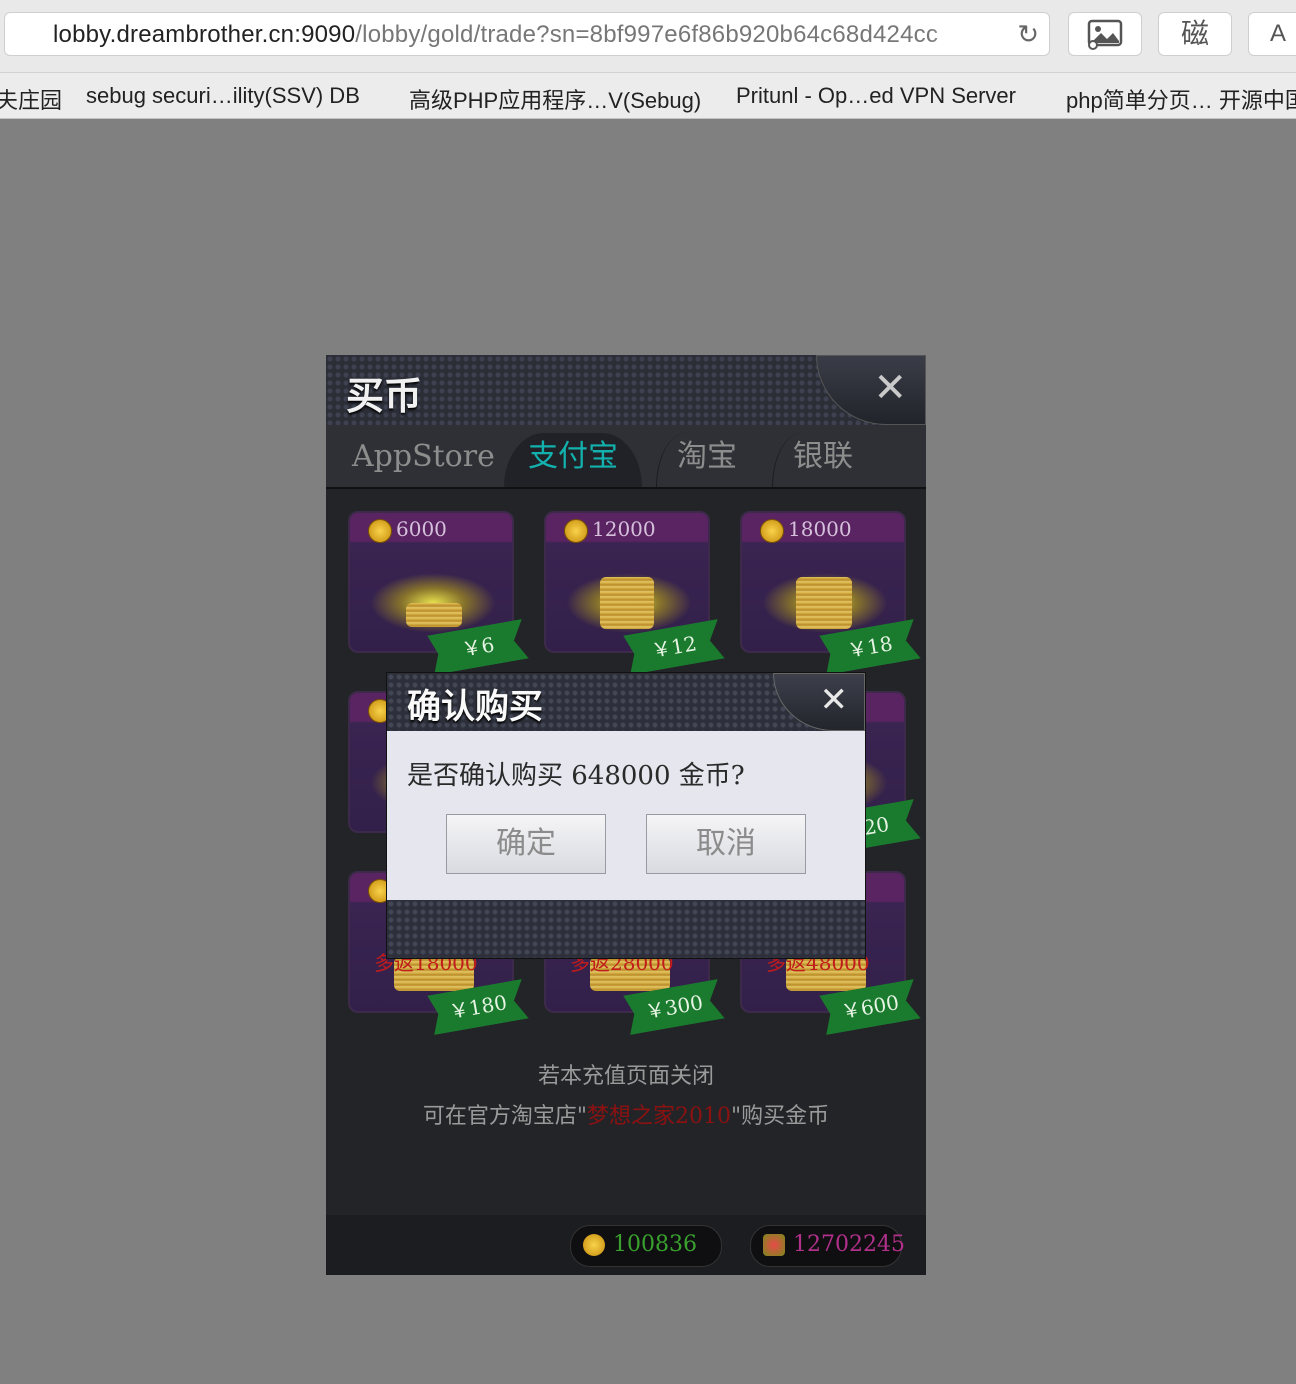 The height and width of the screenshot is (1384, 1296). I want to click on note-suffix: "购买金币, so click(780, 1116).